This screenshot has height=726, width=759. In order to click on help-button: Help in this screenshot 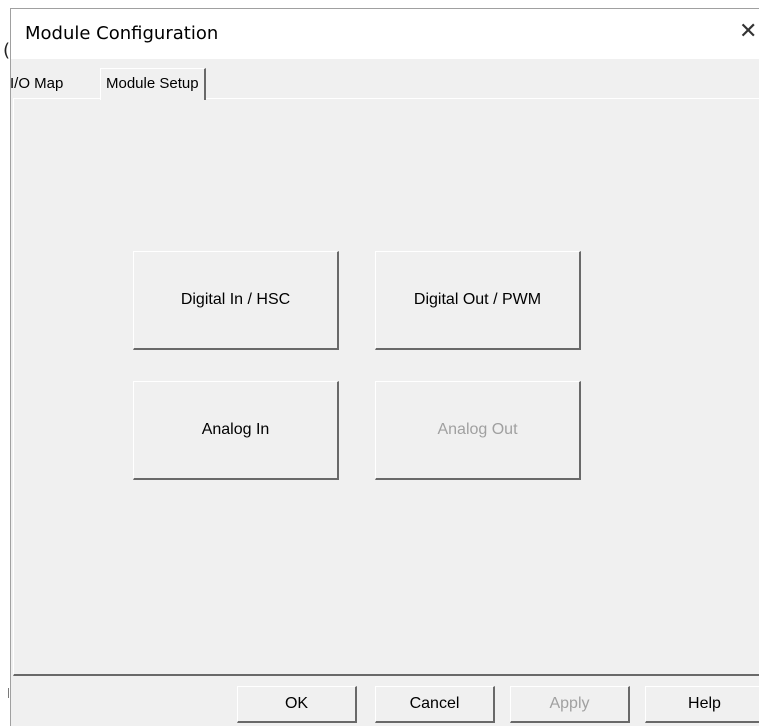, I will do `click(702, 704)`.